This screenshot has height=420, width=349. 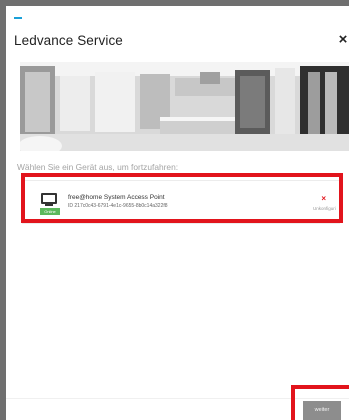 I want to click on close-icon: ×, so click(x=343, y=40).